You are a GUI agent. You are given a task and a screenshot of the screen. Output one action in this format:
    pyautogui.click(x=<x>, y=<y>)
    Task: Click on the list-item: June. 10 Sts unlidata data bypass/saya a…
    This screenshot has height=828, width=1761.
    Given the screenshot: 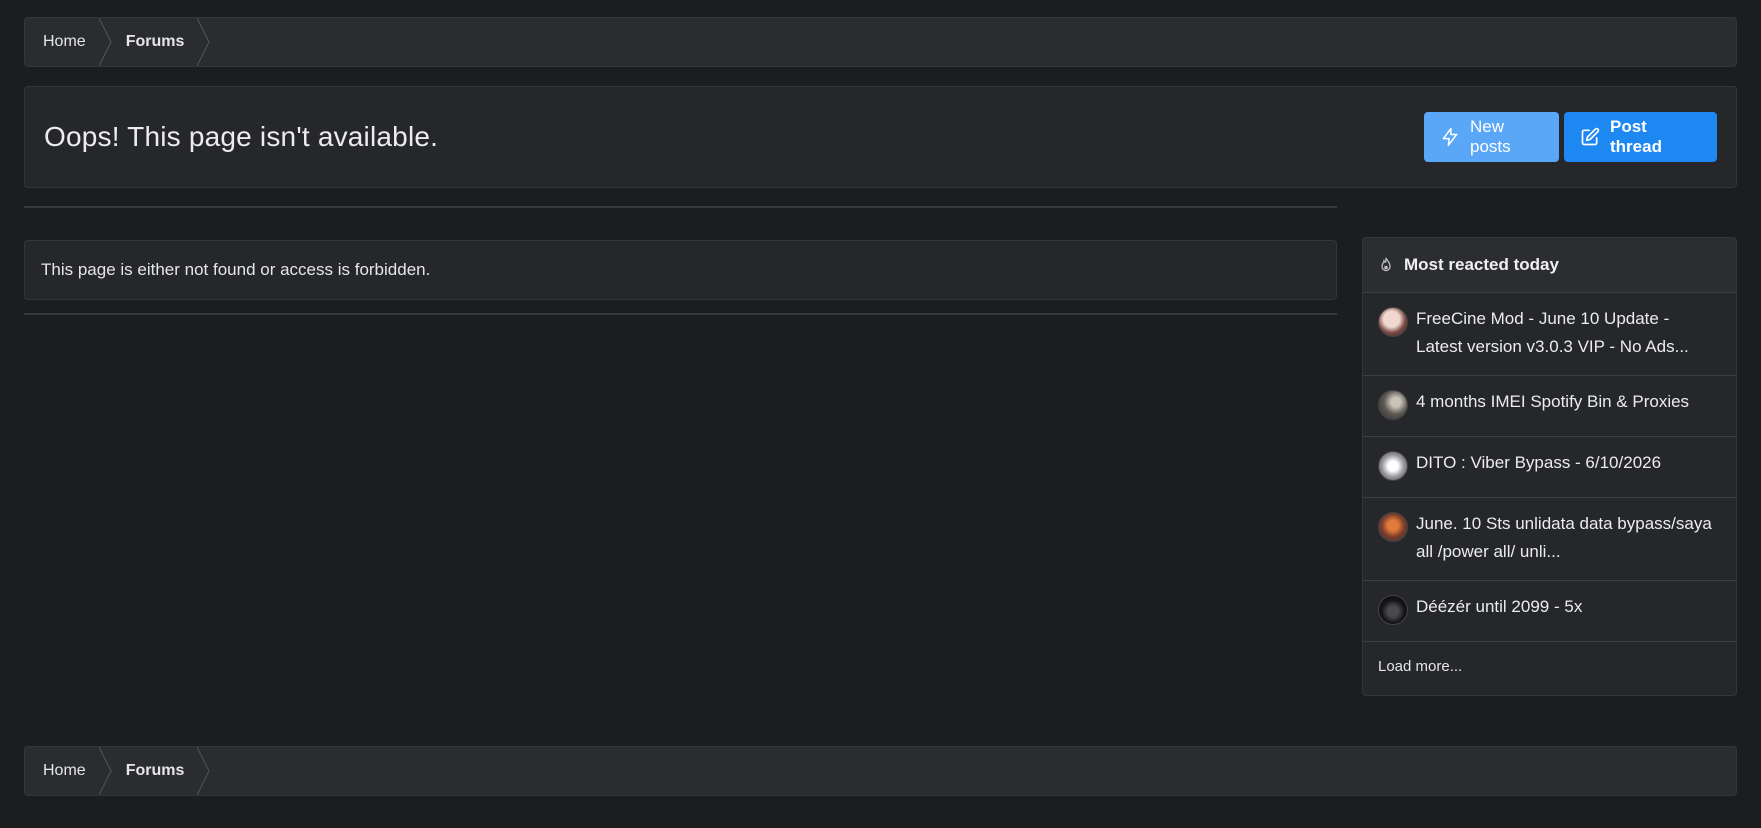 What is the action you would take?
    pyautogui.click(x=1549, y=539)
    